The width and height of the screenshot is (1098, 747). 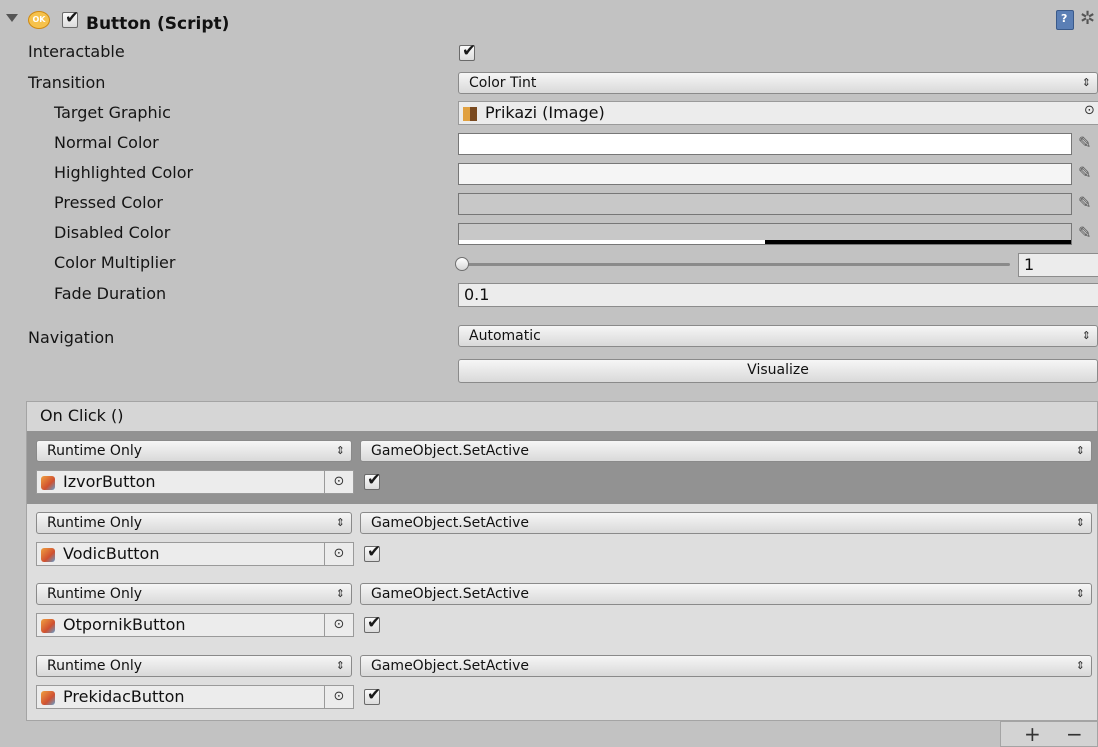 I want to click on alpha-bar-black, so click(x=918, y=242).